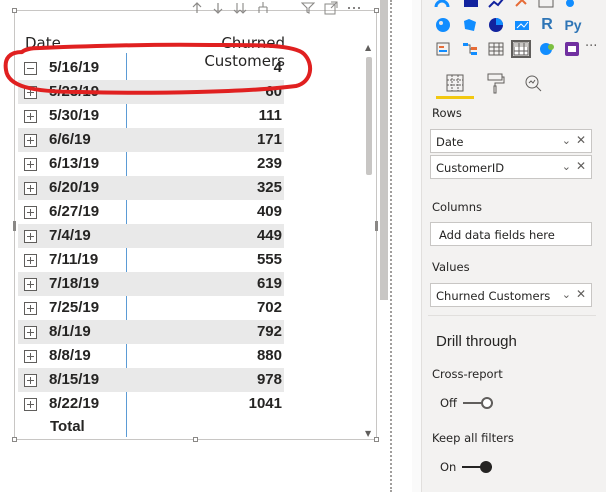 This screenshot has width=606, height=492. I want to click on columns-drop-zone: Add data fields here, so click(511, 234).